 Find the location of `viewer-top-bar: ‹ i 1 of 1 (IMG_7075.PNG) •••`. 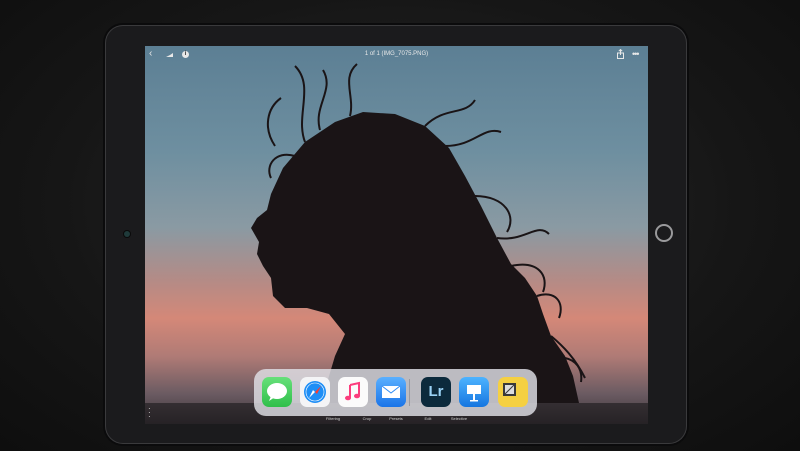

viewer-top-bar: ‹ i 1 of 1 (IMG_7075.PNG) ••• is located at coordinates (396, 55).